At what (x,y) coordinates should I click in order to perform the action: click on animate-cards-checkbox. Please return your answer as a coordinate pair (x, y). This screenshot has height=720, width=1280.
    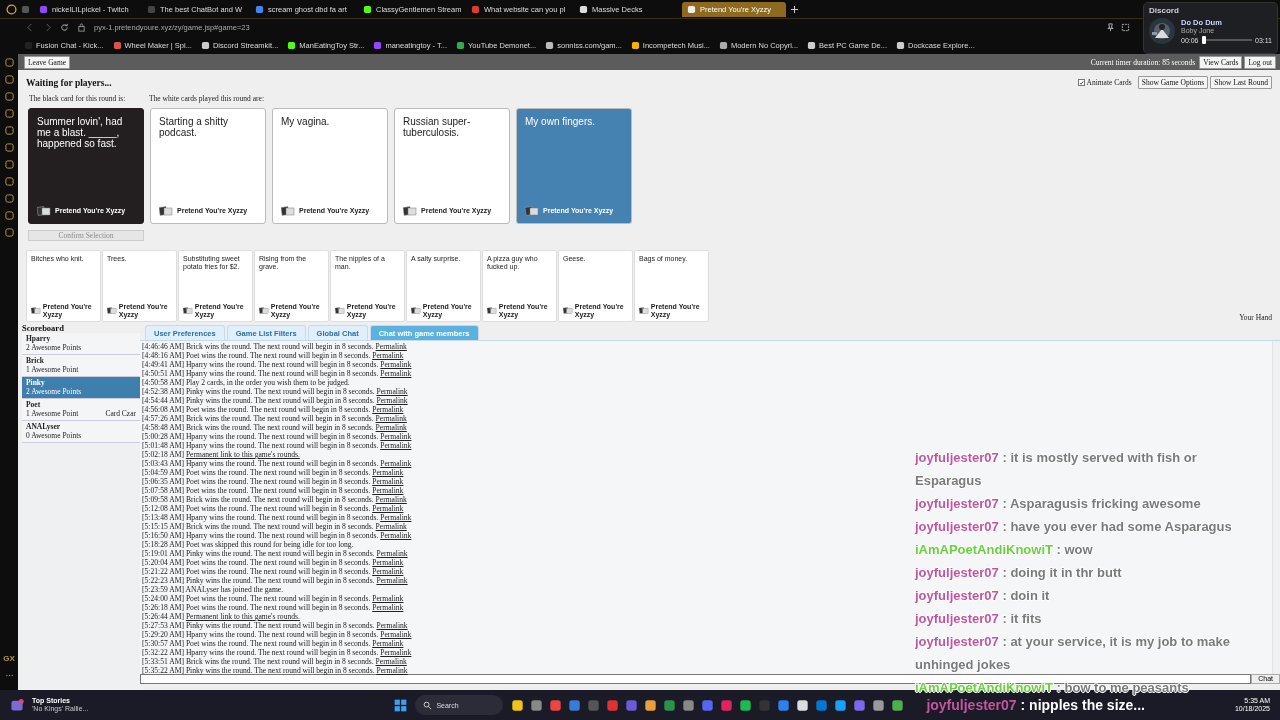
    Looking at the image, I should click on (1081, 82).